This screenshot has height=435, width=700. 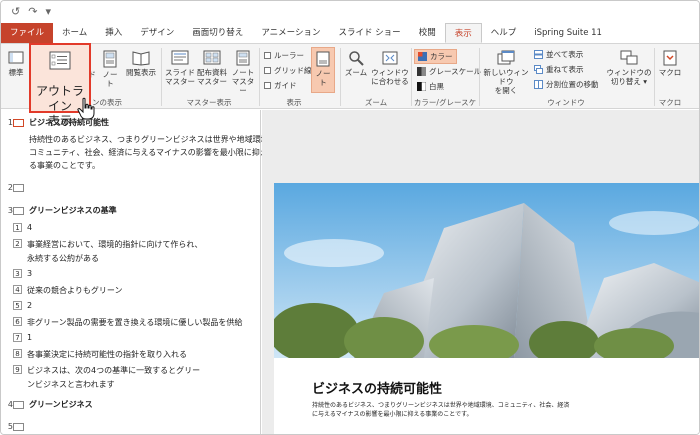 What do you see at coordinates (17, 369) in the screenshot?
I see `bullet-number: 9` at bounding box center [17, 369].